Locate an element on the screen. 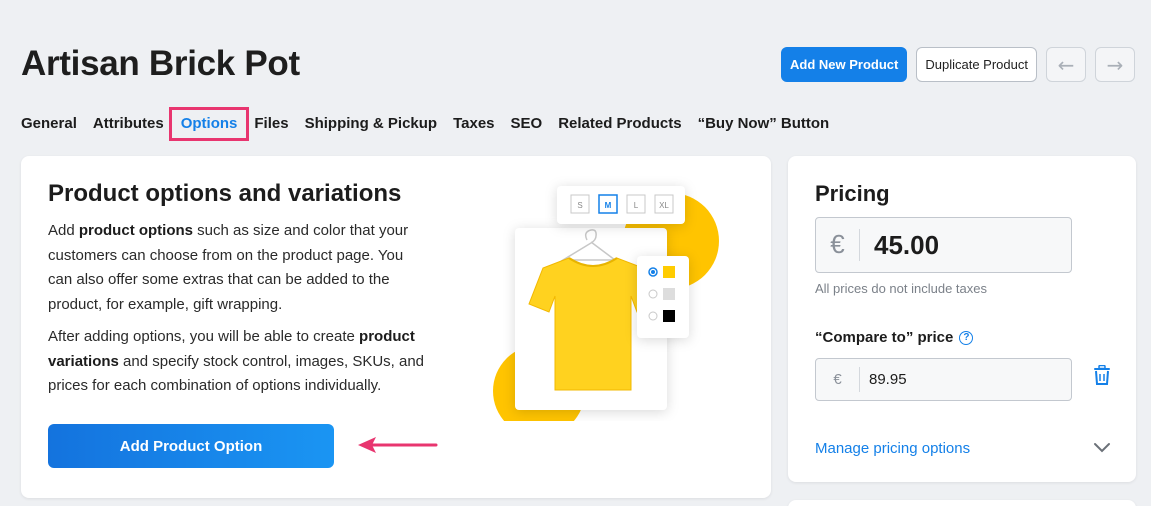 This screenshot has width=1151, height=506. tab-buy-now-button: “Buy Now” Button is located at coordinates (764, 124).